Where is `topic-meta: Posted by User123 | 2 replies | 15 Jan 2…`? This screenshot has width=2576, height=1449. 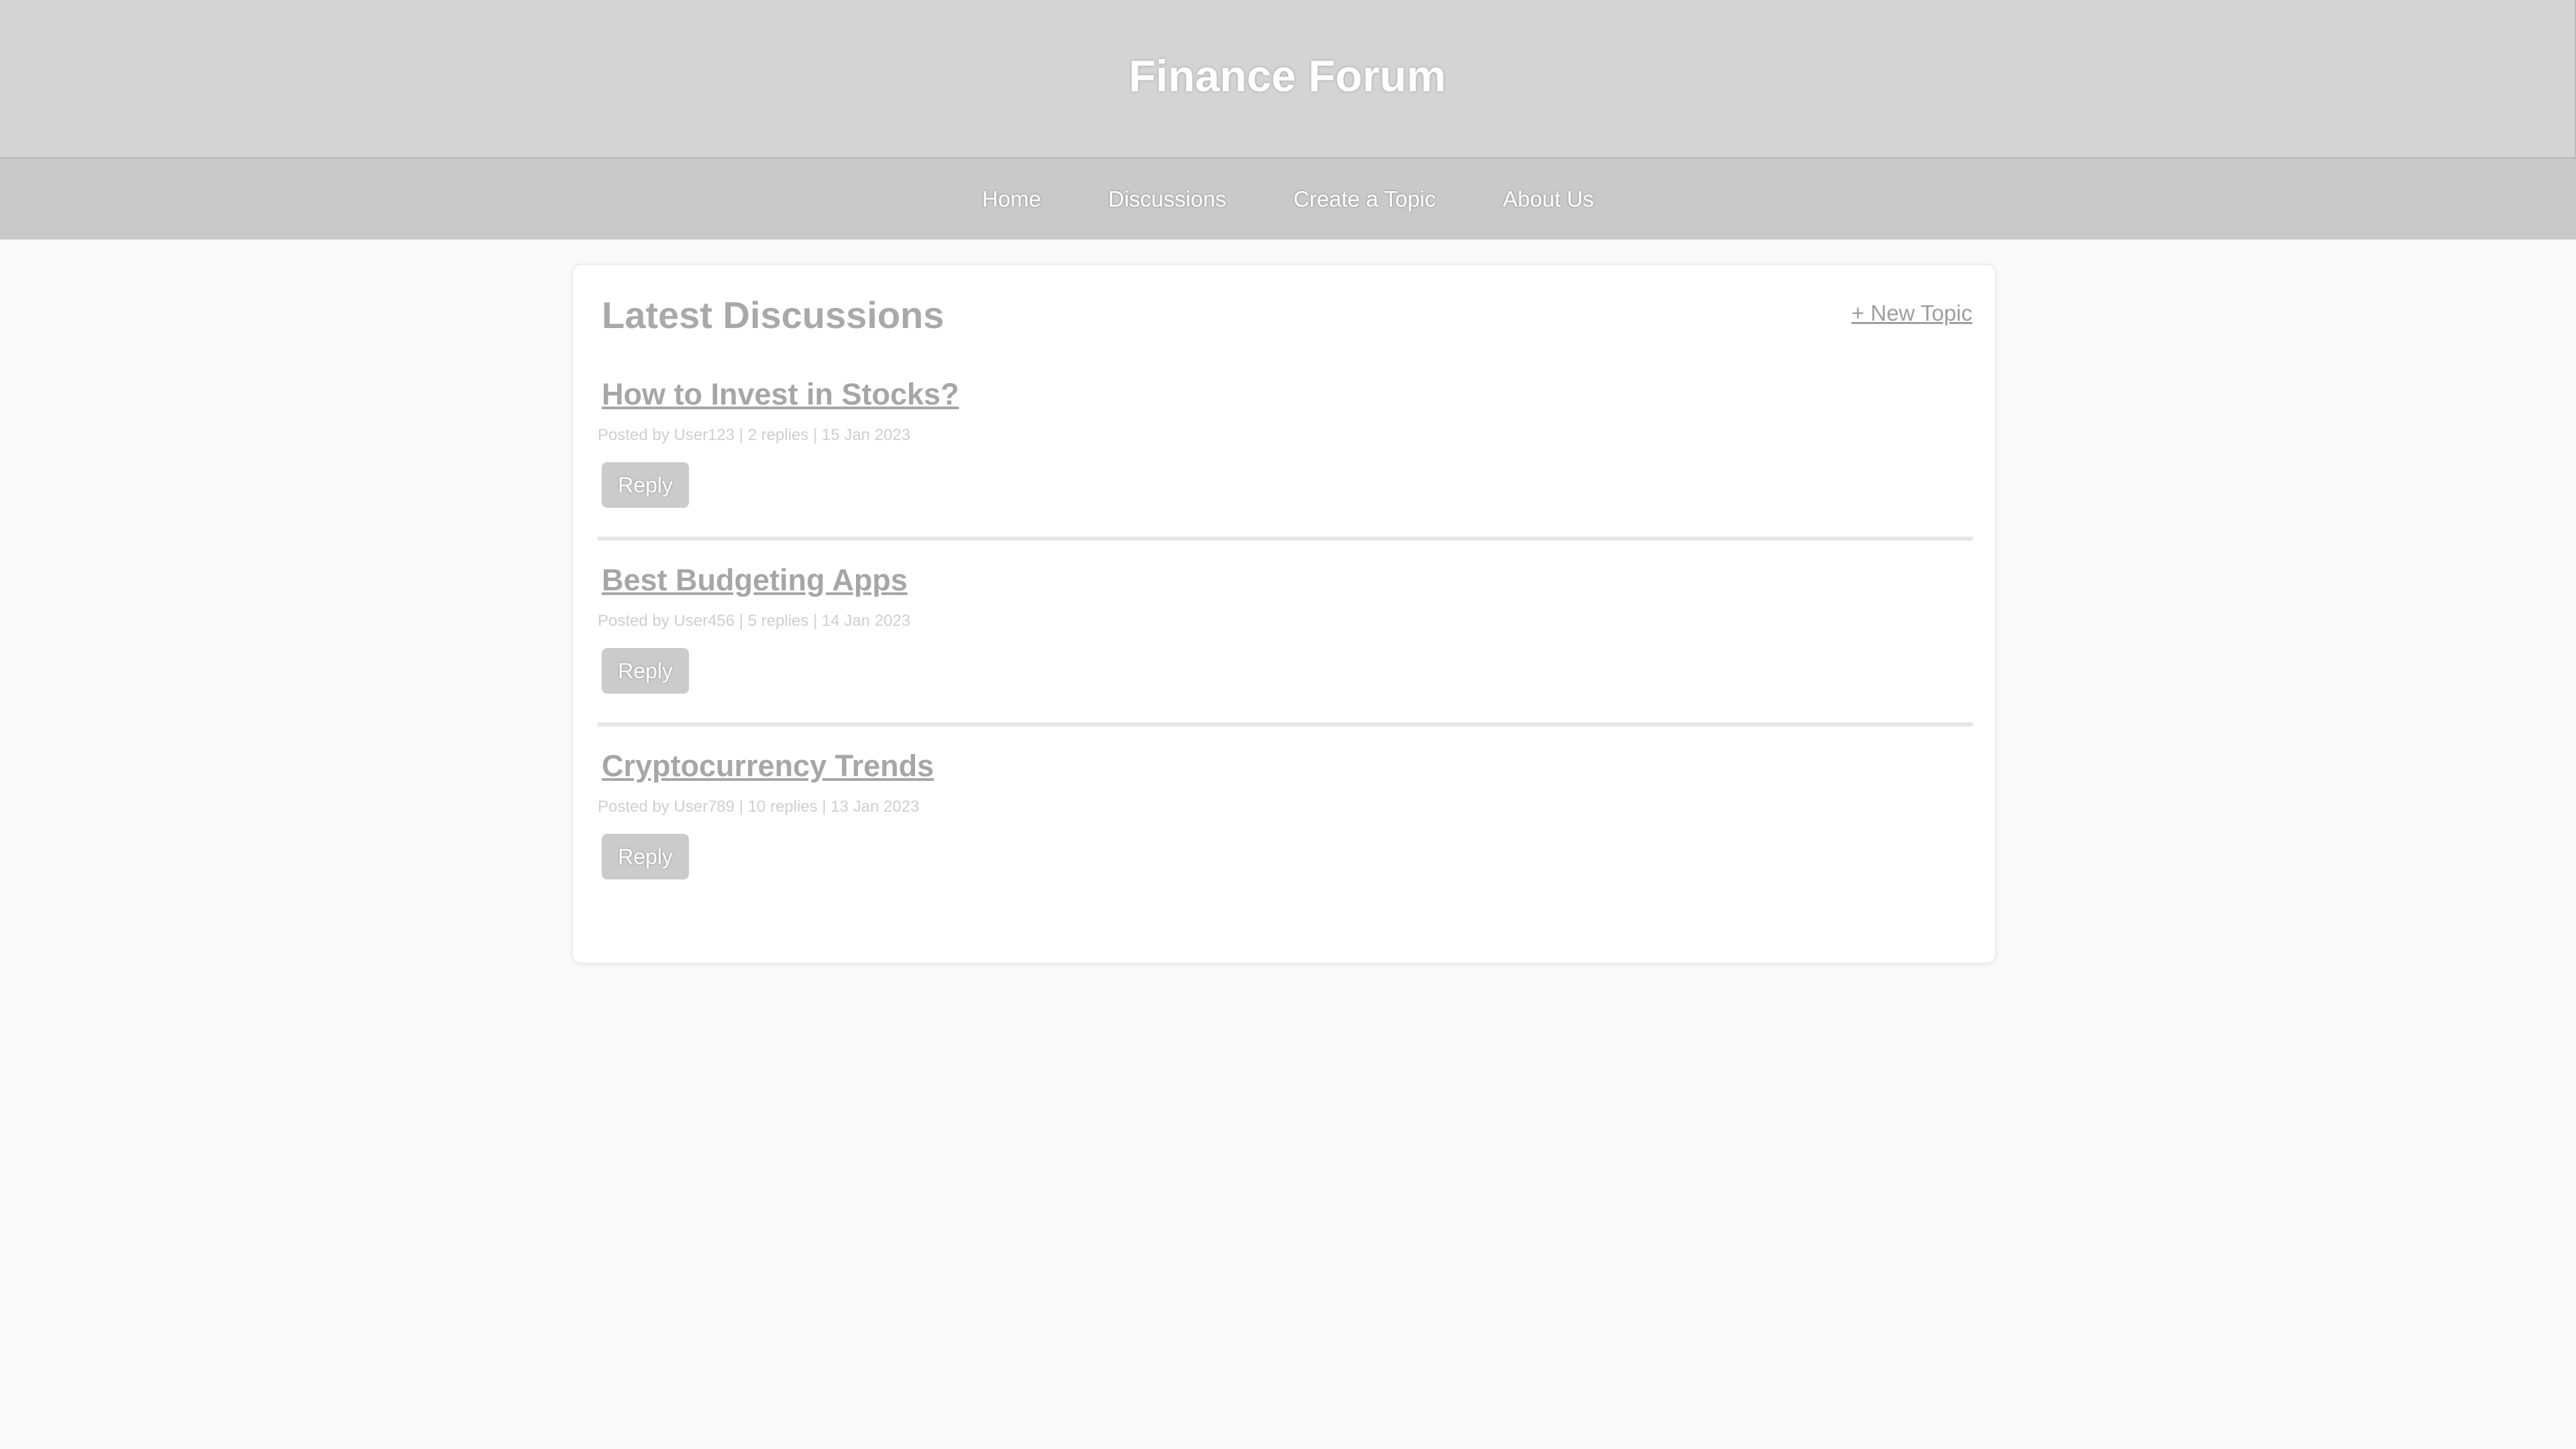
topic-meta: Posted by User123 | 2 replies | 15 Jan 2… is located at coordinates (754, 435).